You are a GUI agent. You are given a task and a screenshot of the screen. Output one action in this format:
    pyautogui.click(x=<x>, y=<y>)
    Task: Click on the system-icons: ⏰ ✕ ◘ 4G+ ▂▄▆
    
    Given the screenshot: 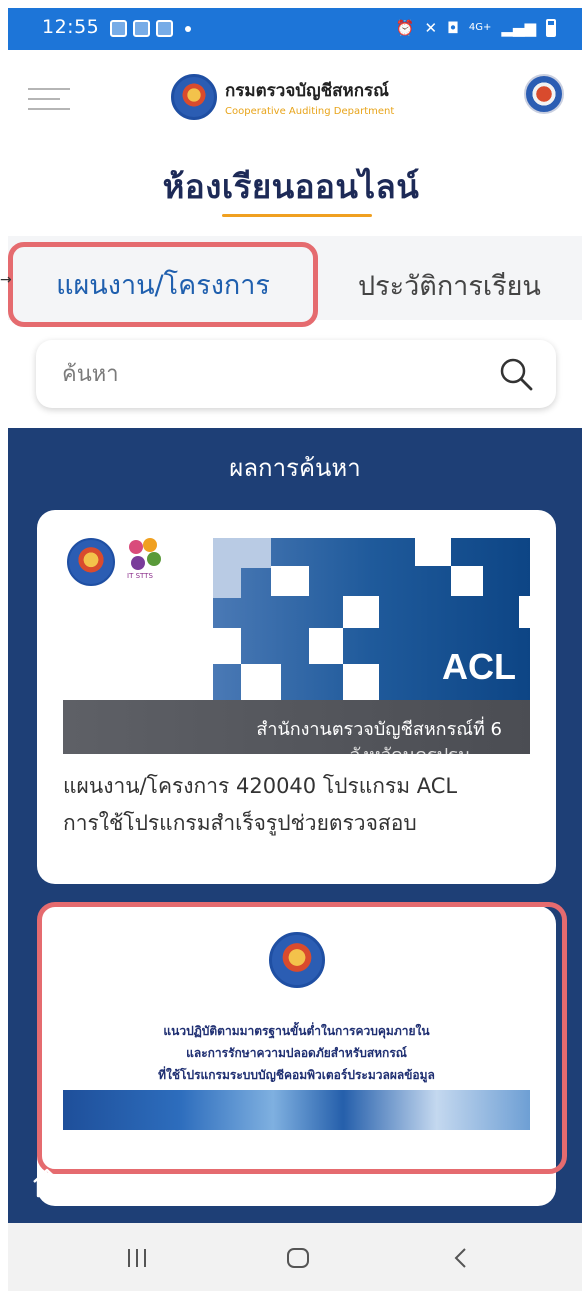 What is the action you would take?
    pyautogui.click(x=476, y=28)
    